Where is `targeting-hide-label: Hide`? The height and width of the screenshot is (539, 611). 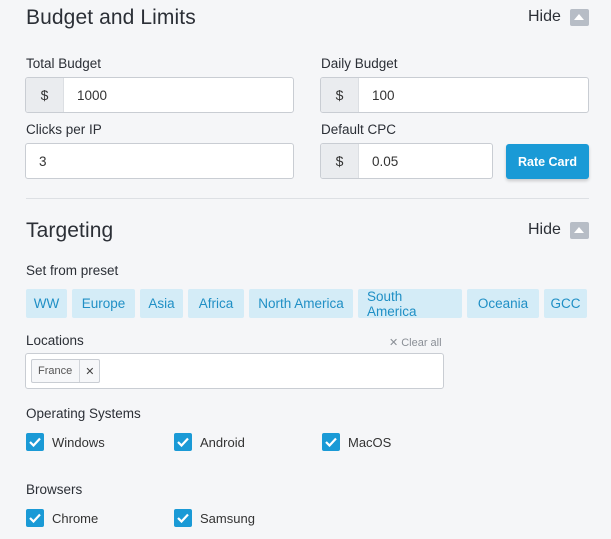
targeting-hide-label: Hide is located at coordinates (544, 229).